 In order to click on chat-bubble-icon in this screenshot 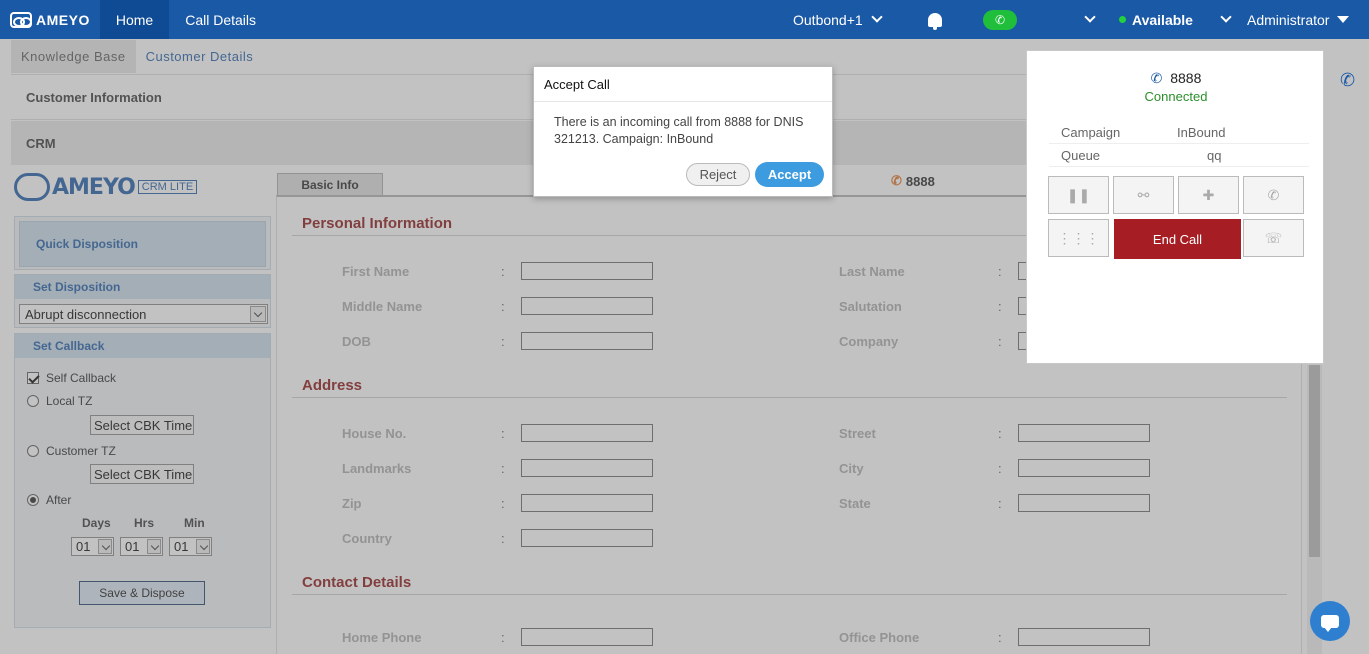, I will do `click(1330, 623)`.